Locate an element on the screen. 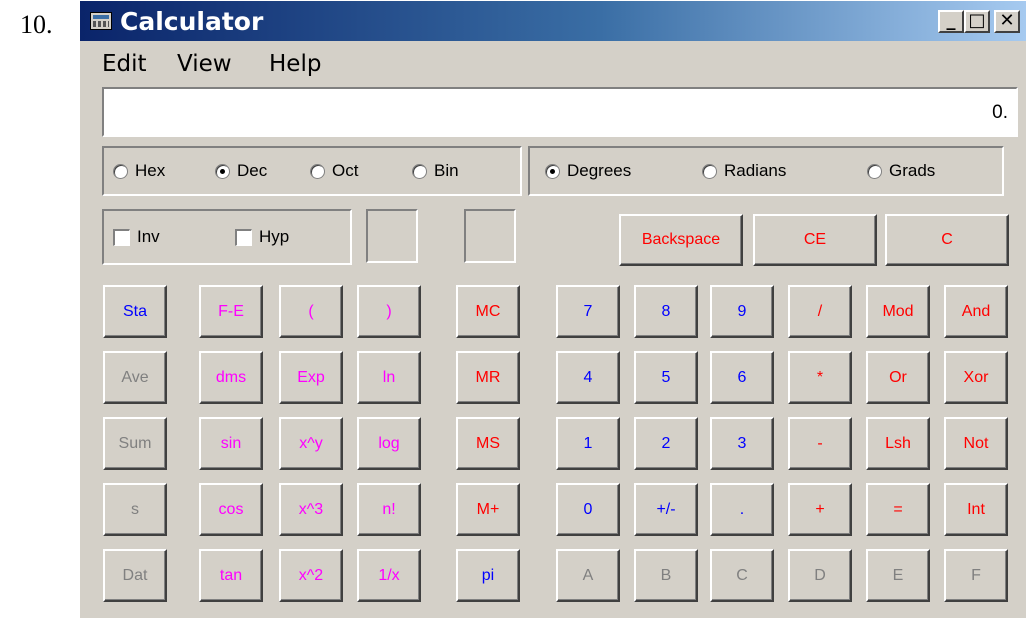  key-ms-button: MS is located at coordinates (488, 443).